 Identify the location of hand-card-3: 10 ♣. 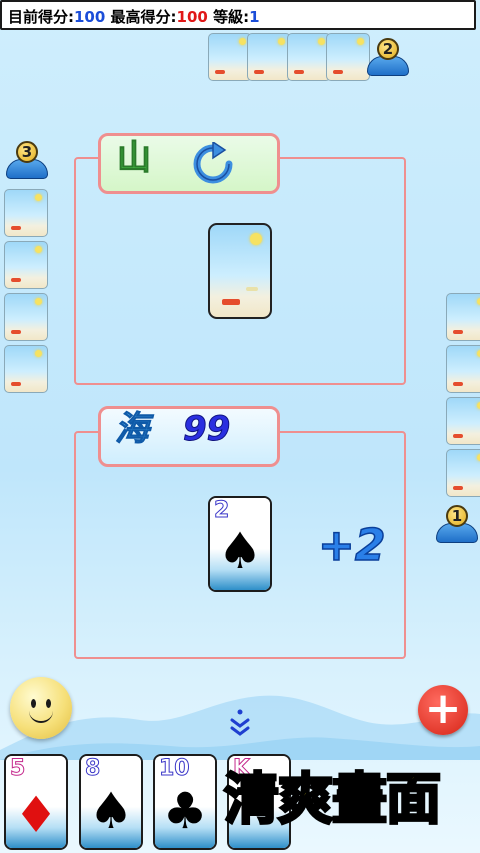
(185, 802).